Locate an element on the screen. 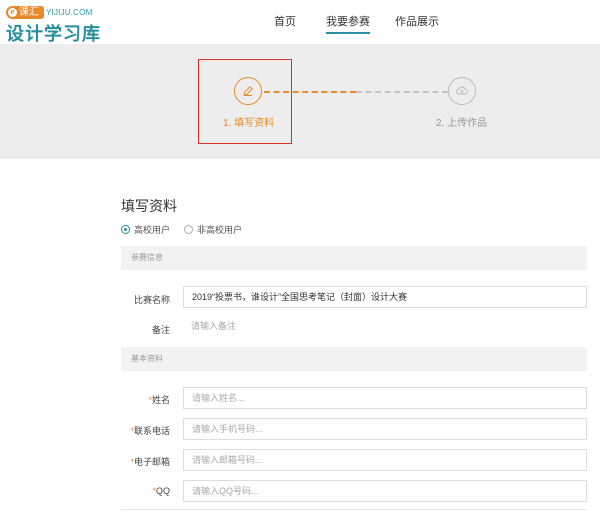  radio-university is located at coordinates (125, 229).